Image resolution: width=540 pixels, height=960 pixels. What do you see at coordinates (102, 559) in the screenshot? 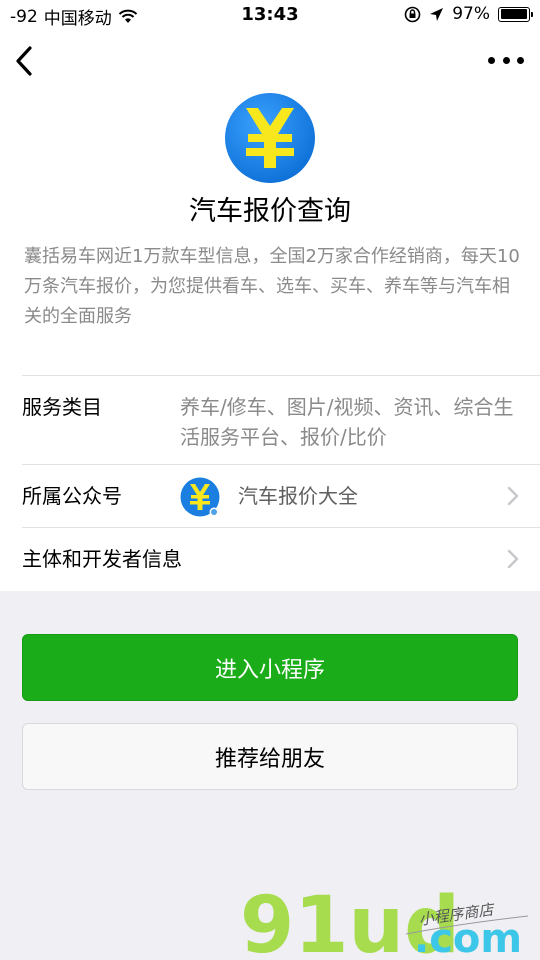
I see `developer-info-label: 主体和开发者信息` at bounding box center [102, 559].